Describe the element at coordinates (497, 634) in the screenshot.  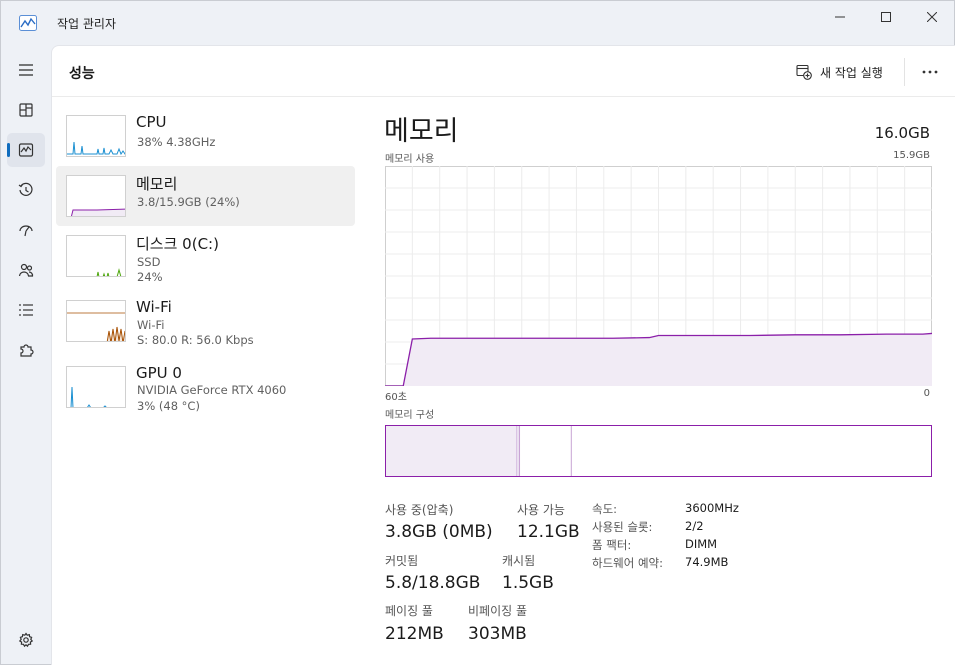
I see `nonpaged-pool-value: 303MB` at that location.